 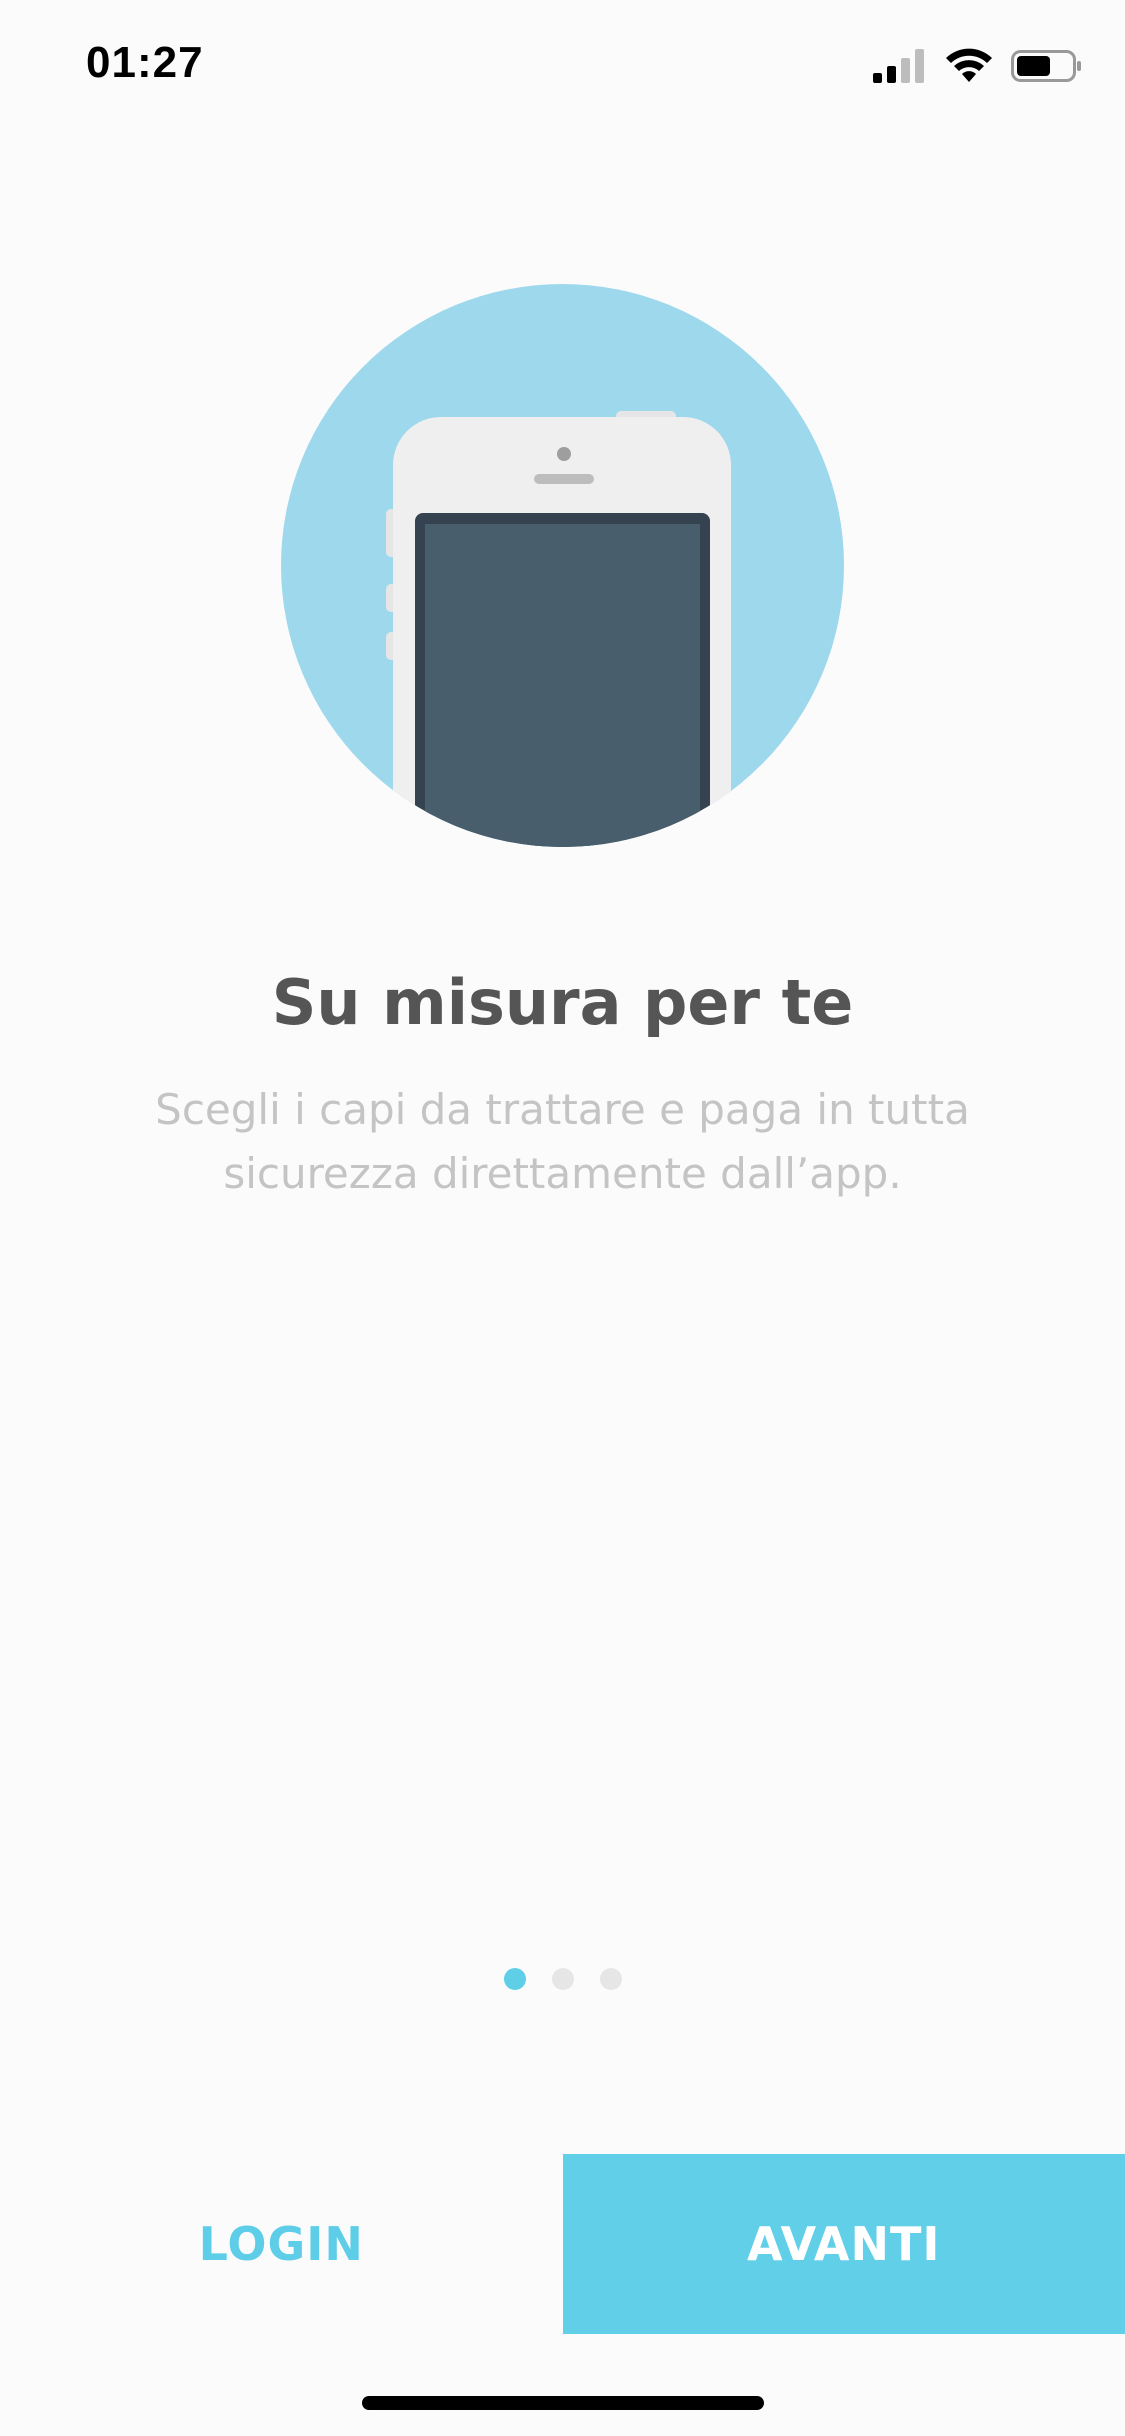 I want to click on home-indicator, so click(x=563, y=2403).